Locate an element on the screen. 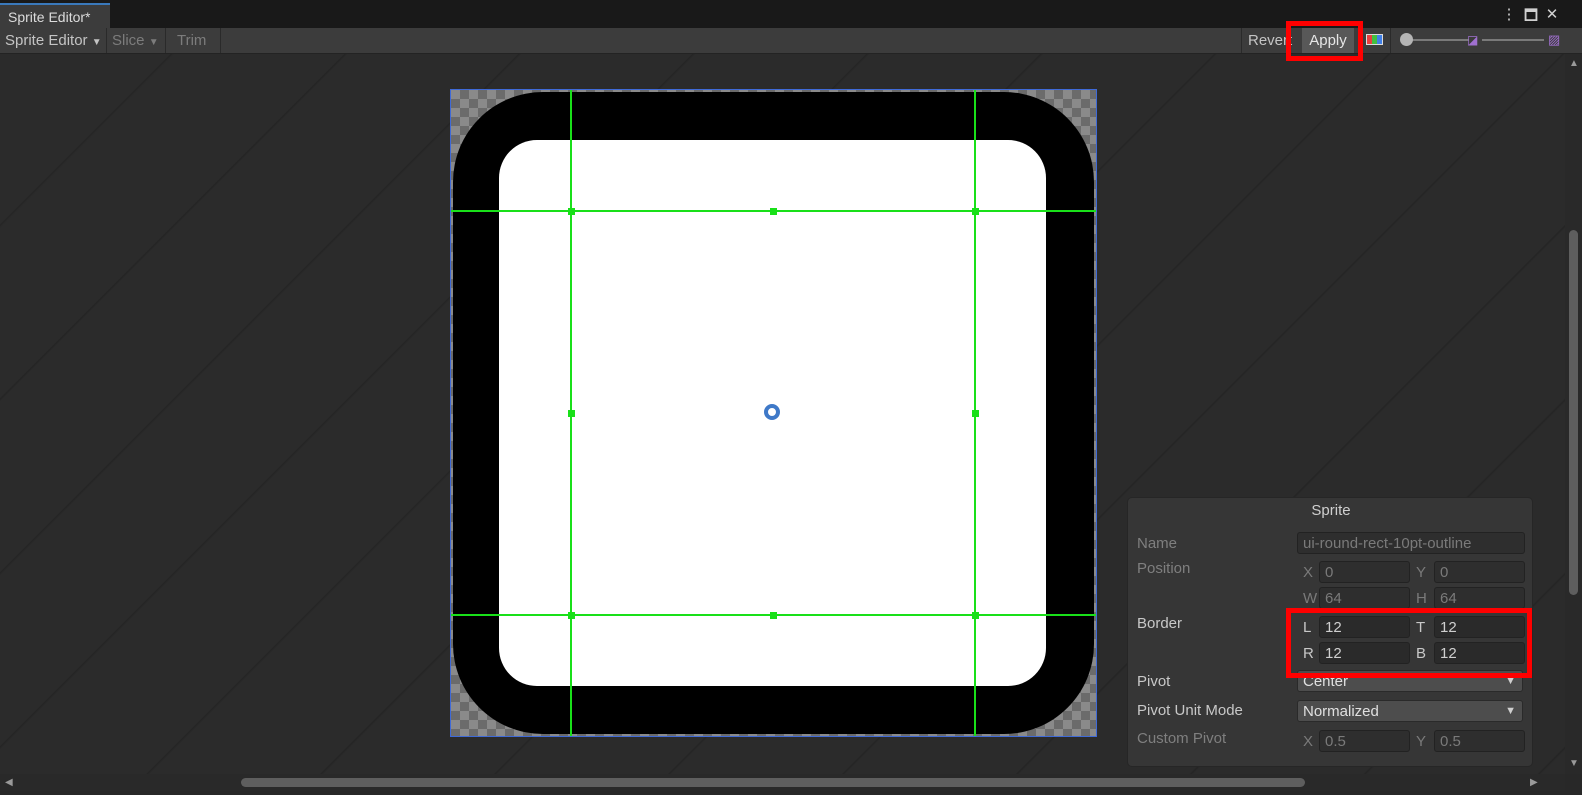 Image resolution: width=1582 pixels, height=795 pixels. border-handle-top-left is located at coordinates (571, 211).